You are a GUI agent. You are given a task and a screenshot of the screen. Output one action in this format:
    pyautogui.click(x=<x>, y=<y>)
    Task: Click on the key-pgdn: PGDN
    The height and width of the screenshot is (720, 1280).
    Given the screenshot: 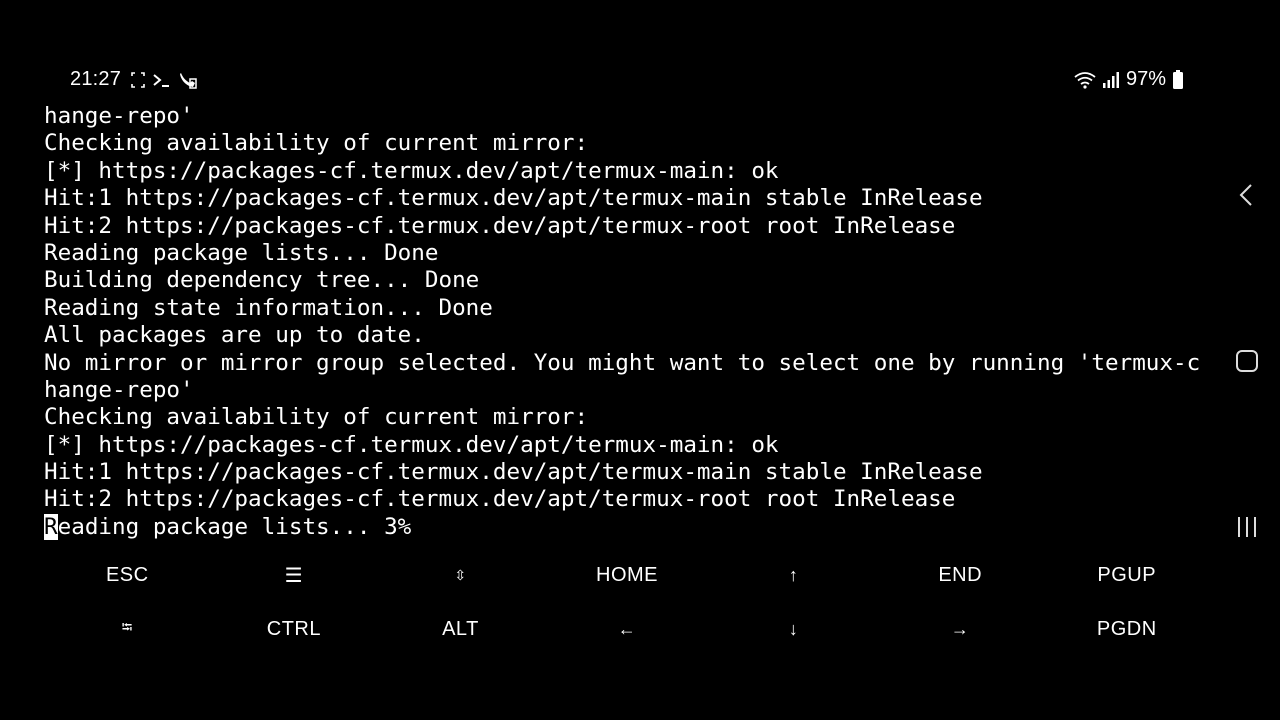 What is the action you would take?
    pyautogui.click(x=1126, y=629)
    